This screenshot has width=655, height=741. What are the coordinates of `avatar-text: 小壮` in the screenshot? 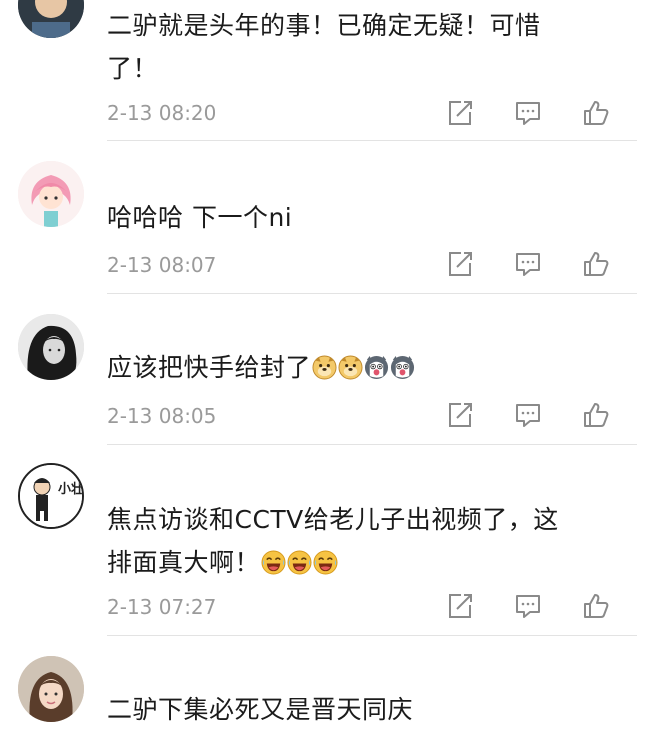 It's located at (70, 489).